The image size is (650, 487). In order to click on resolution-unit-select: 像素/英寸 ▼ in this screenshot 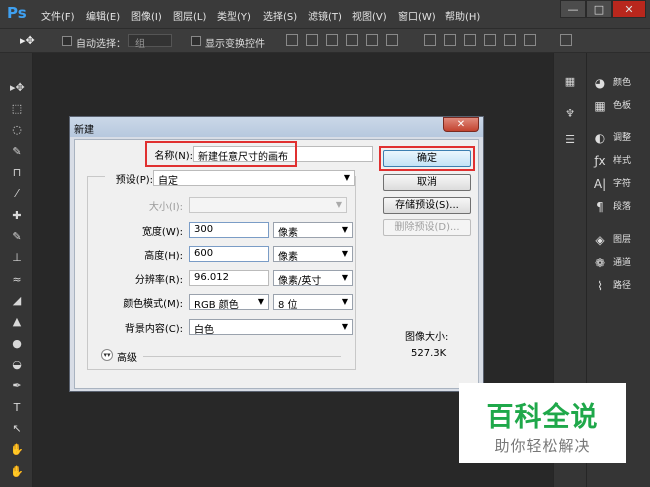, I will do `click(313, 278)`.